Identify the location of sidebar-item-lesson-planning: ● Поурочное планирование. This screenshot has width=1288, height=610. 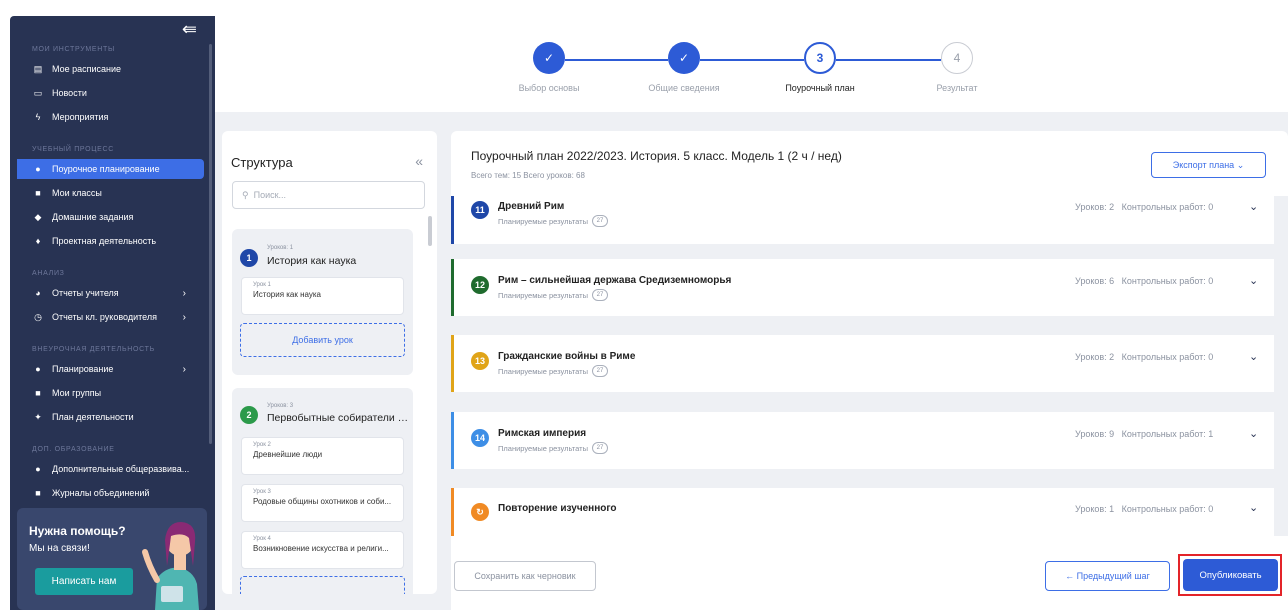
(110, 169).